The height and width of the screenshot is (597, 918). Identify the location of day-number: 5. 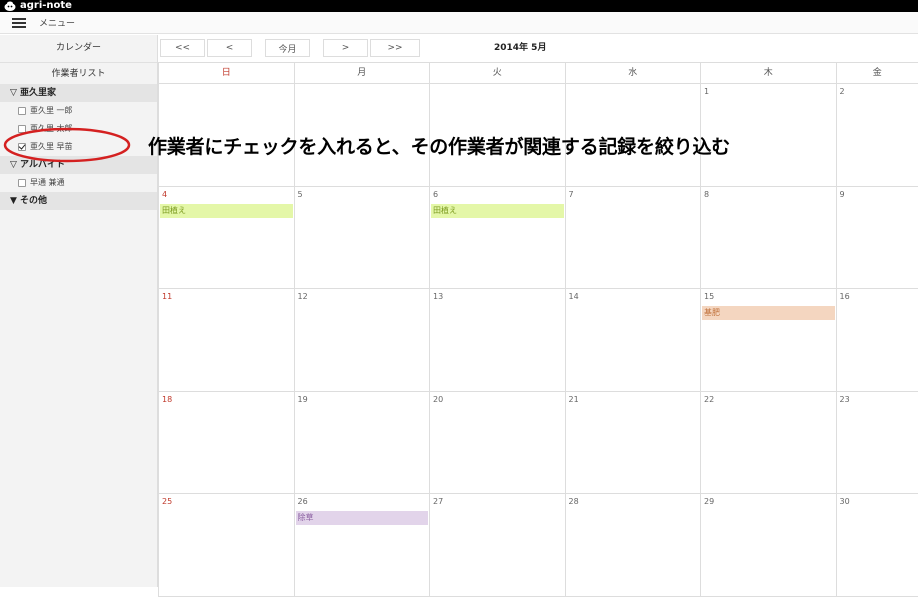
(300, 194).